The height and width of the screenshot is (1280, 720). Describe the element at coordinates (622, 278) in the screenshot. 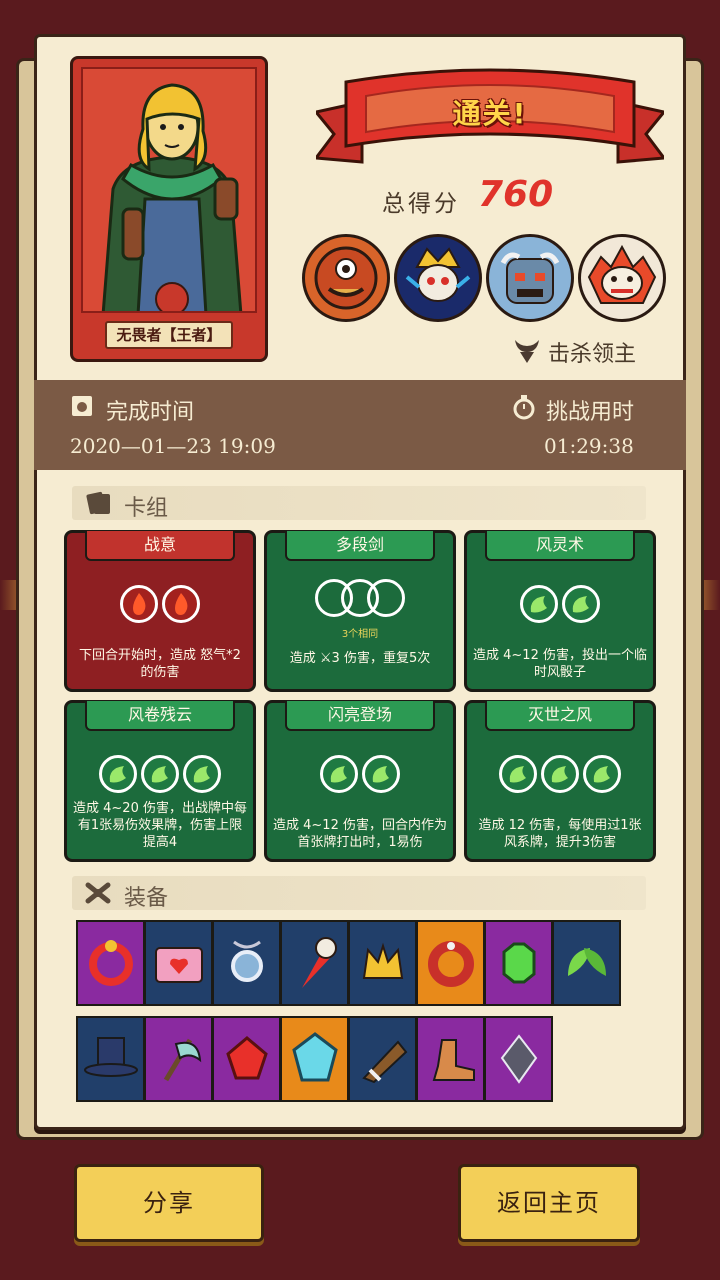

I see `boss-mask-icon` at that location.